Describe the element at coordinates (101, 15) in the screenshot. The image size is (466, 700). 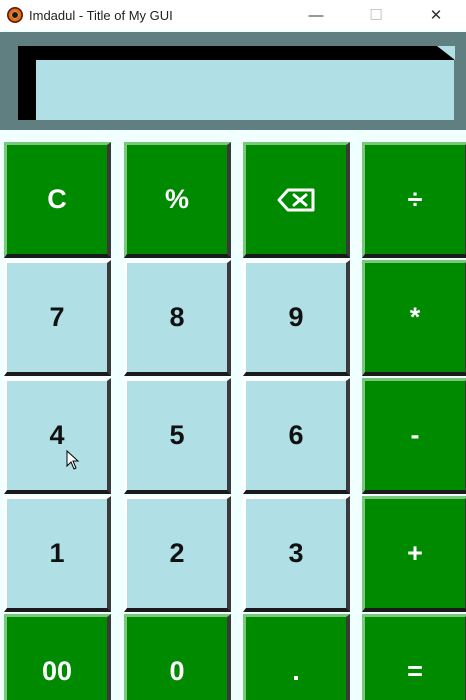
I see `window-title: Imdadul - Title of My GUI` at that location.